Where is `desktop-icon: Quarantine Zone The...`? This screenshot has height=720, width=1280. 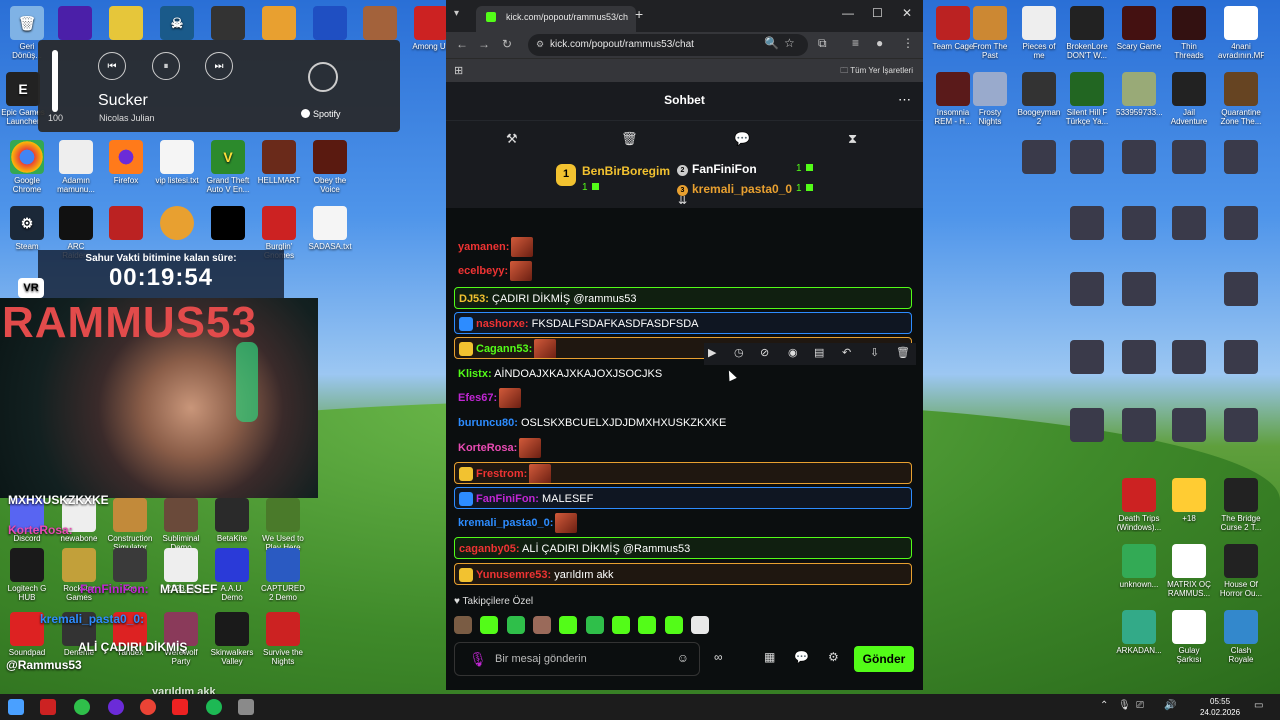 desktop-icon: Quarantine Zone The... is located at coordinates (1241, 99).